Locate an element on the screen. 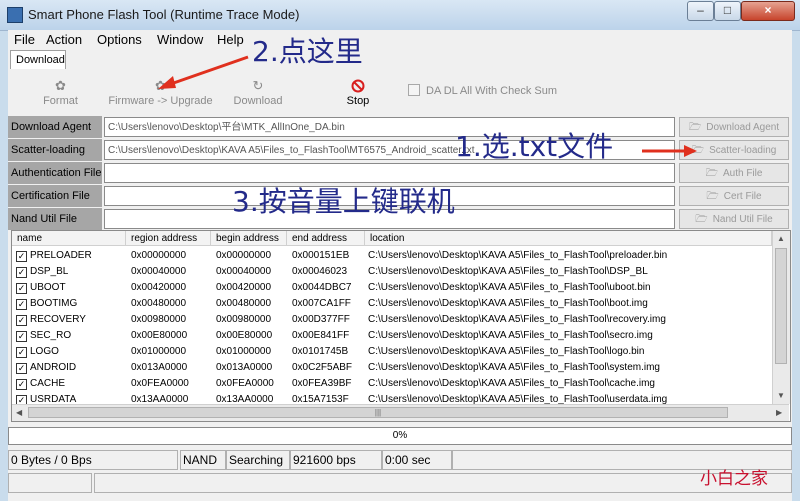 The width and height of the screenshot is (800, 501). scroll-up-icon: ▲ is located at coordinates (781, 238).